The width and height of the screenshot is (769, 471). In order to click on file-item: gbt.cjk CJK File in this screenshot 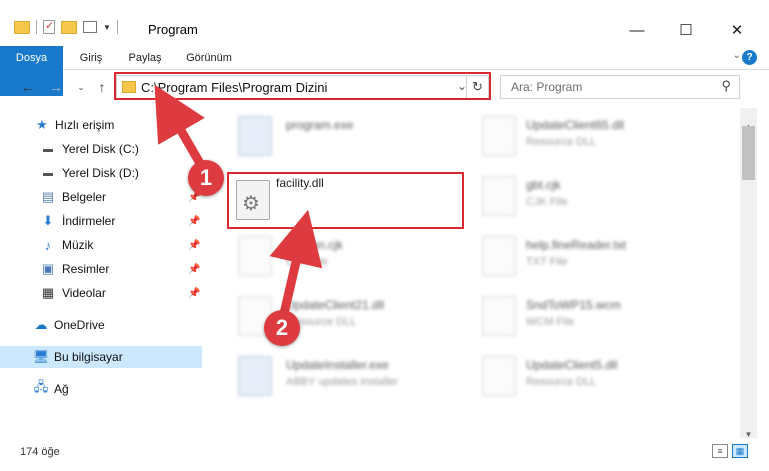, I will do `click(596, 195)`.